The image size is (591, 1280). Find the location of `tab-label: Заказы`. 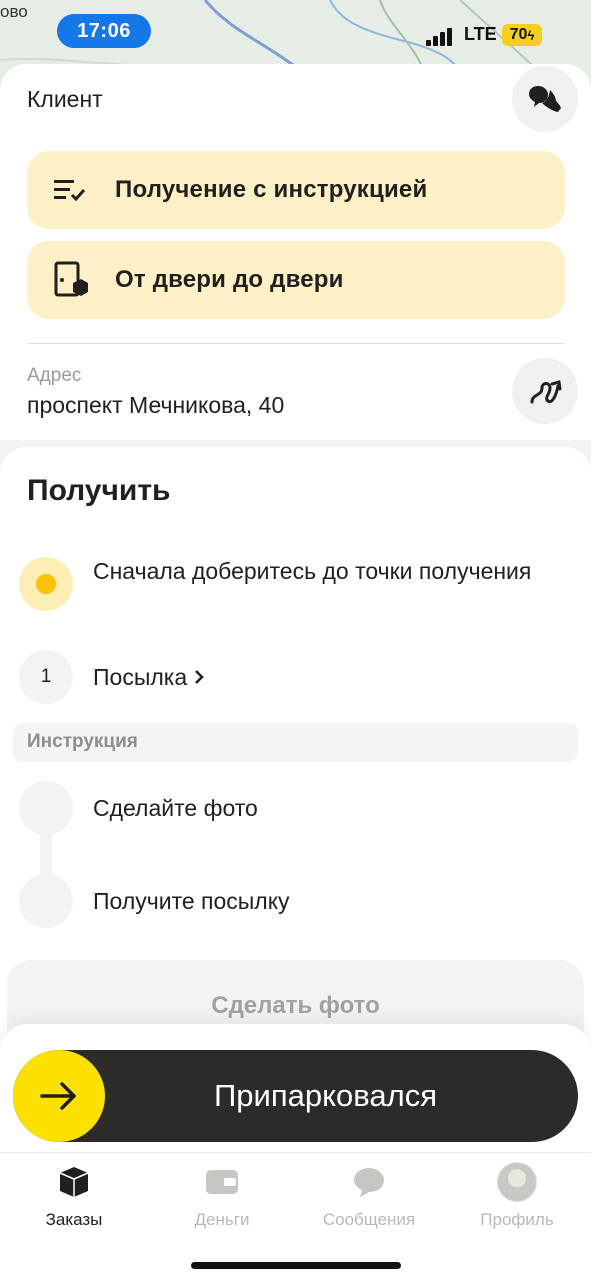

tab-label: Заказы is located at coordinates (74, 1219).